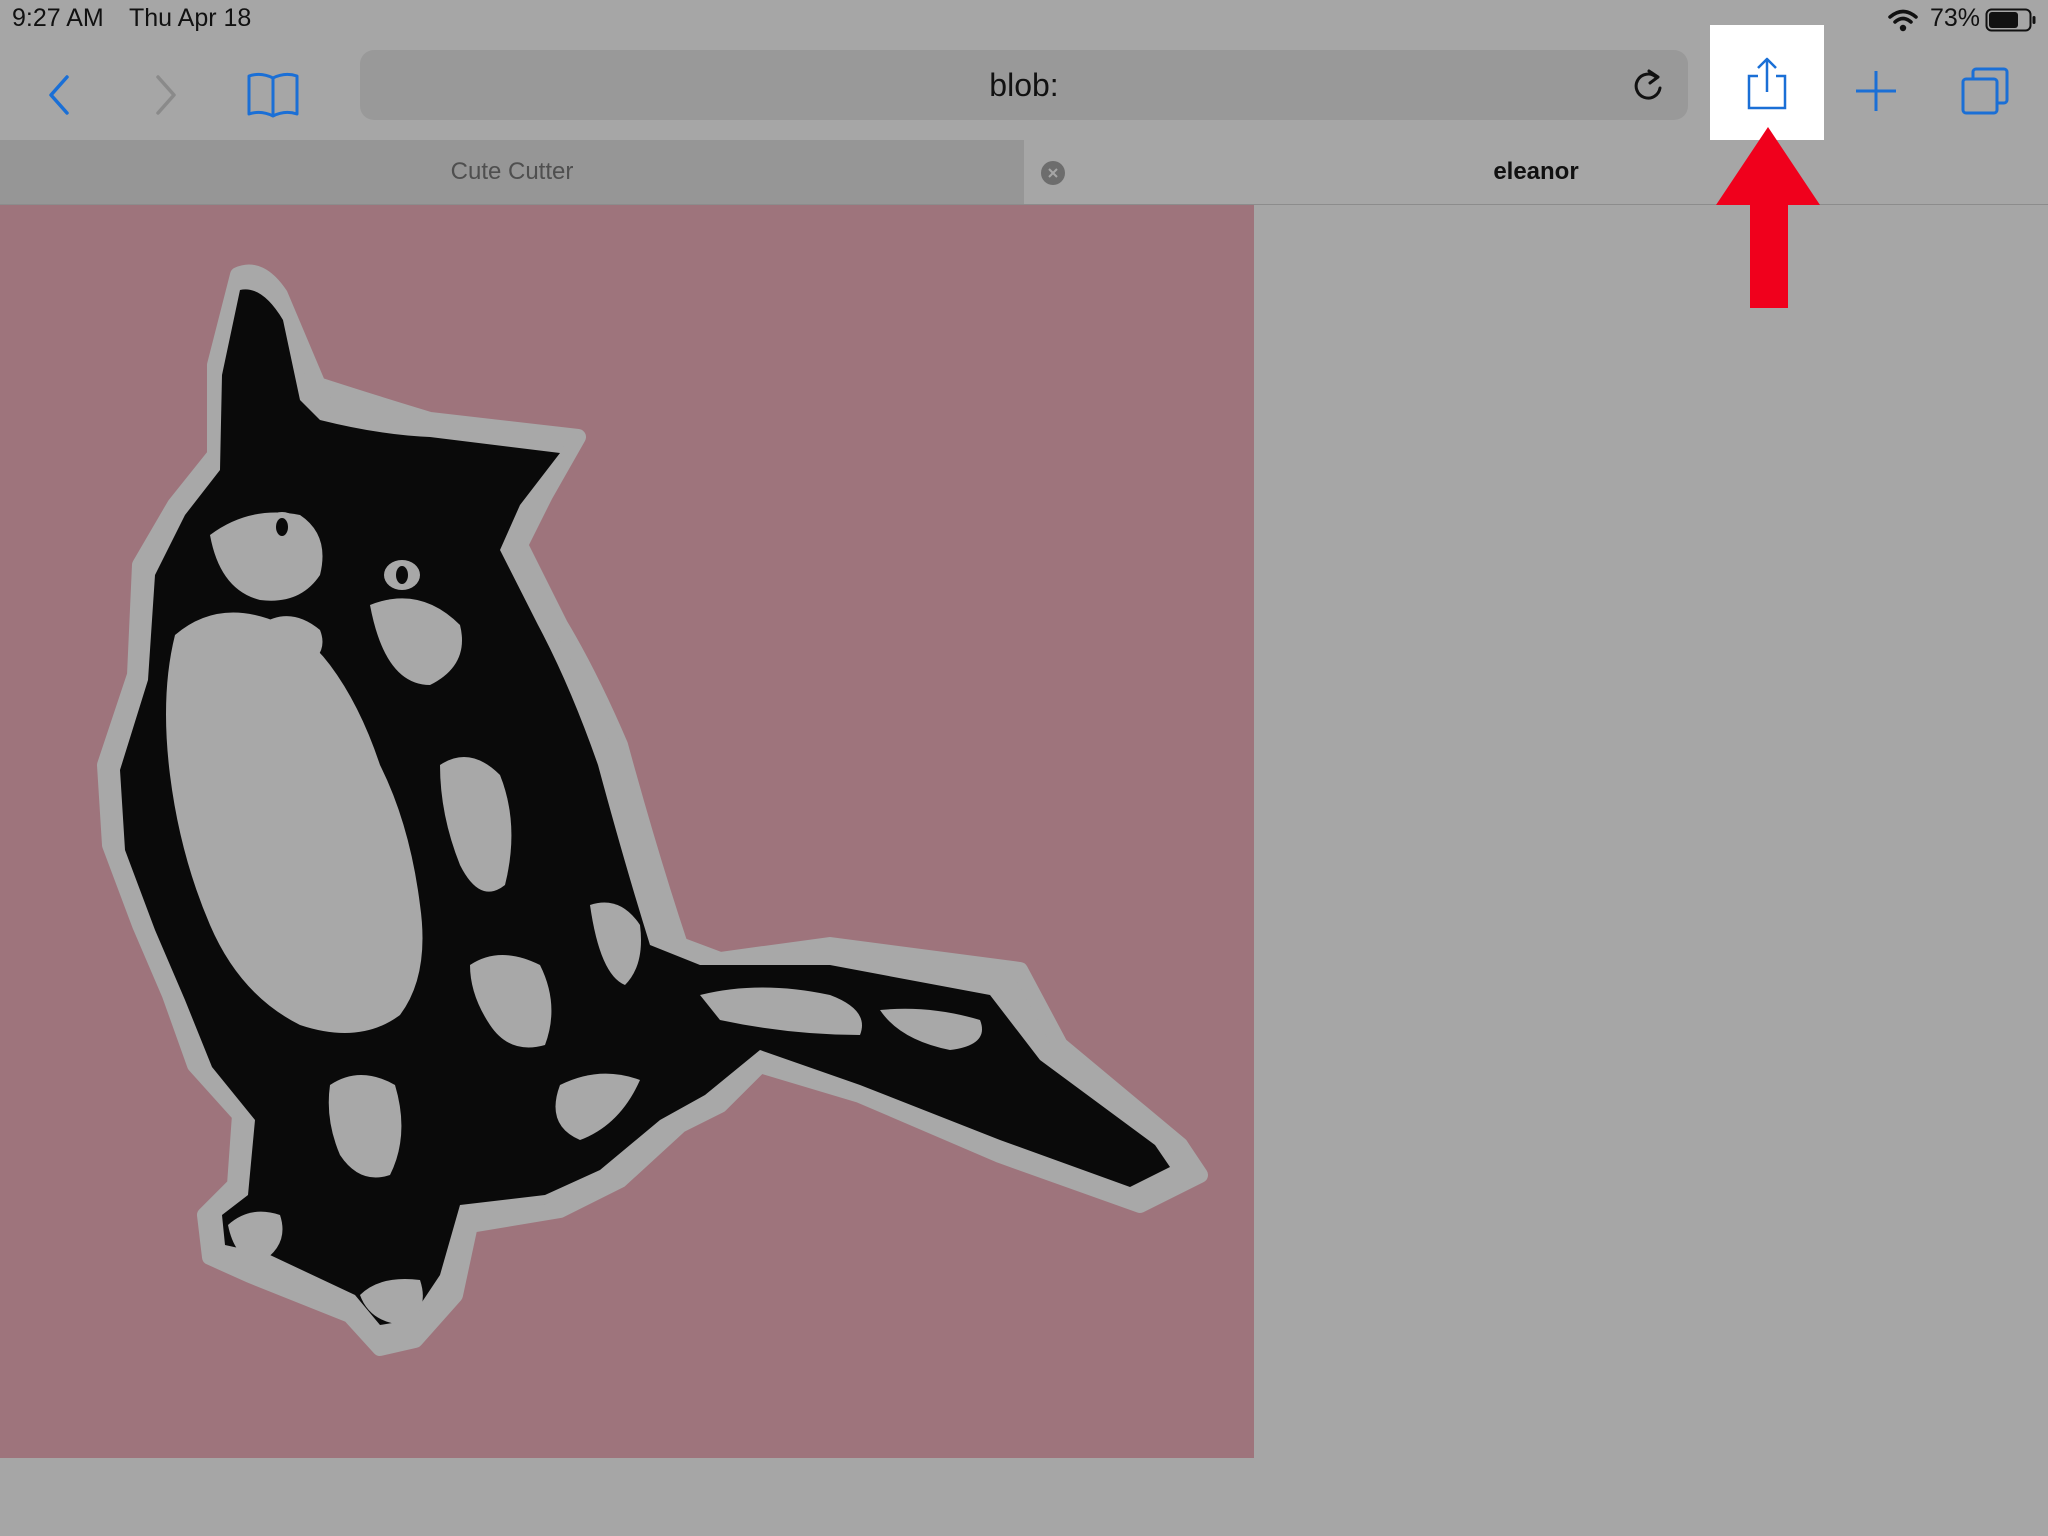  I want to click on bookmarks-icon, so click(273, 95).